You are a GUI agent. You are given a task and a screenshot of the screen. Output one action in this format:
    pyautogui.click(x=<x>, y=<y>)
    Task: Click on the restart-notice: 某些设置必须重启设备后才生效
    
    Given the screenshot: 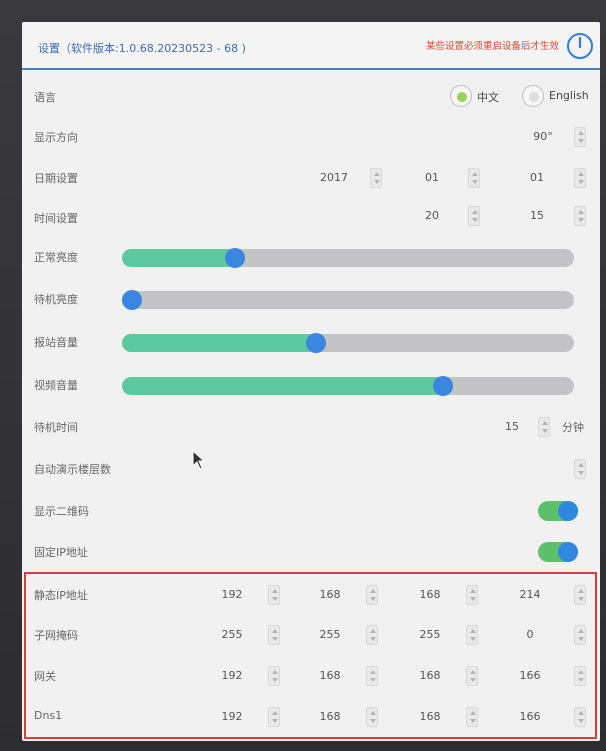 What is the action you would take?
    pyautogui.click(x=493, y=46)
    